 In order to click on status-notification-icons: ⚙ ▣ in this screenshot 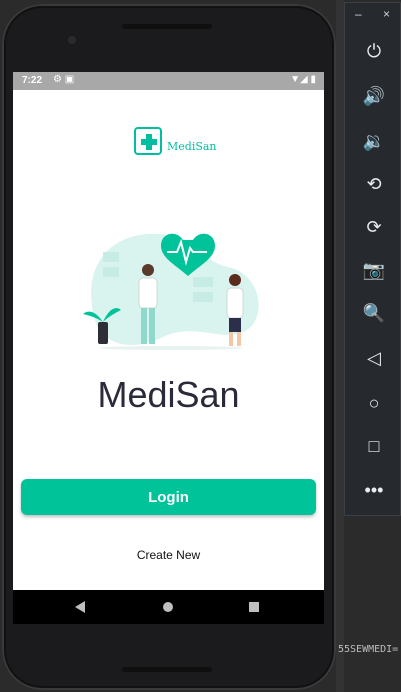, I will do `click(64, 79)`.